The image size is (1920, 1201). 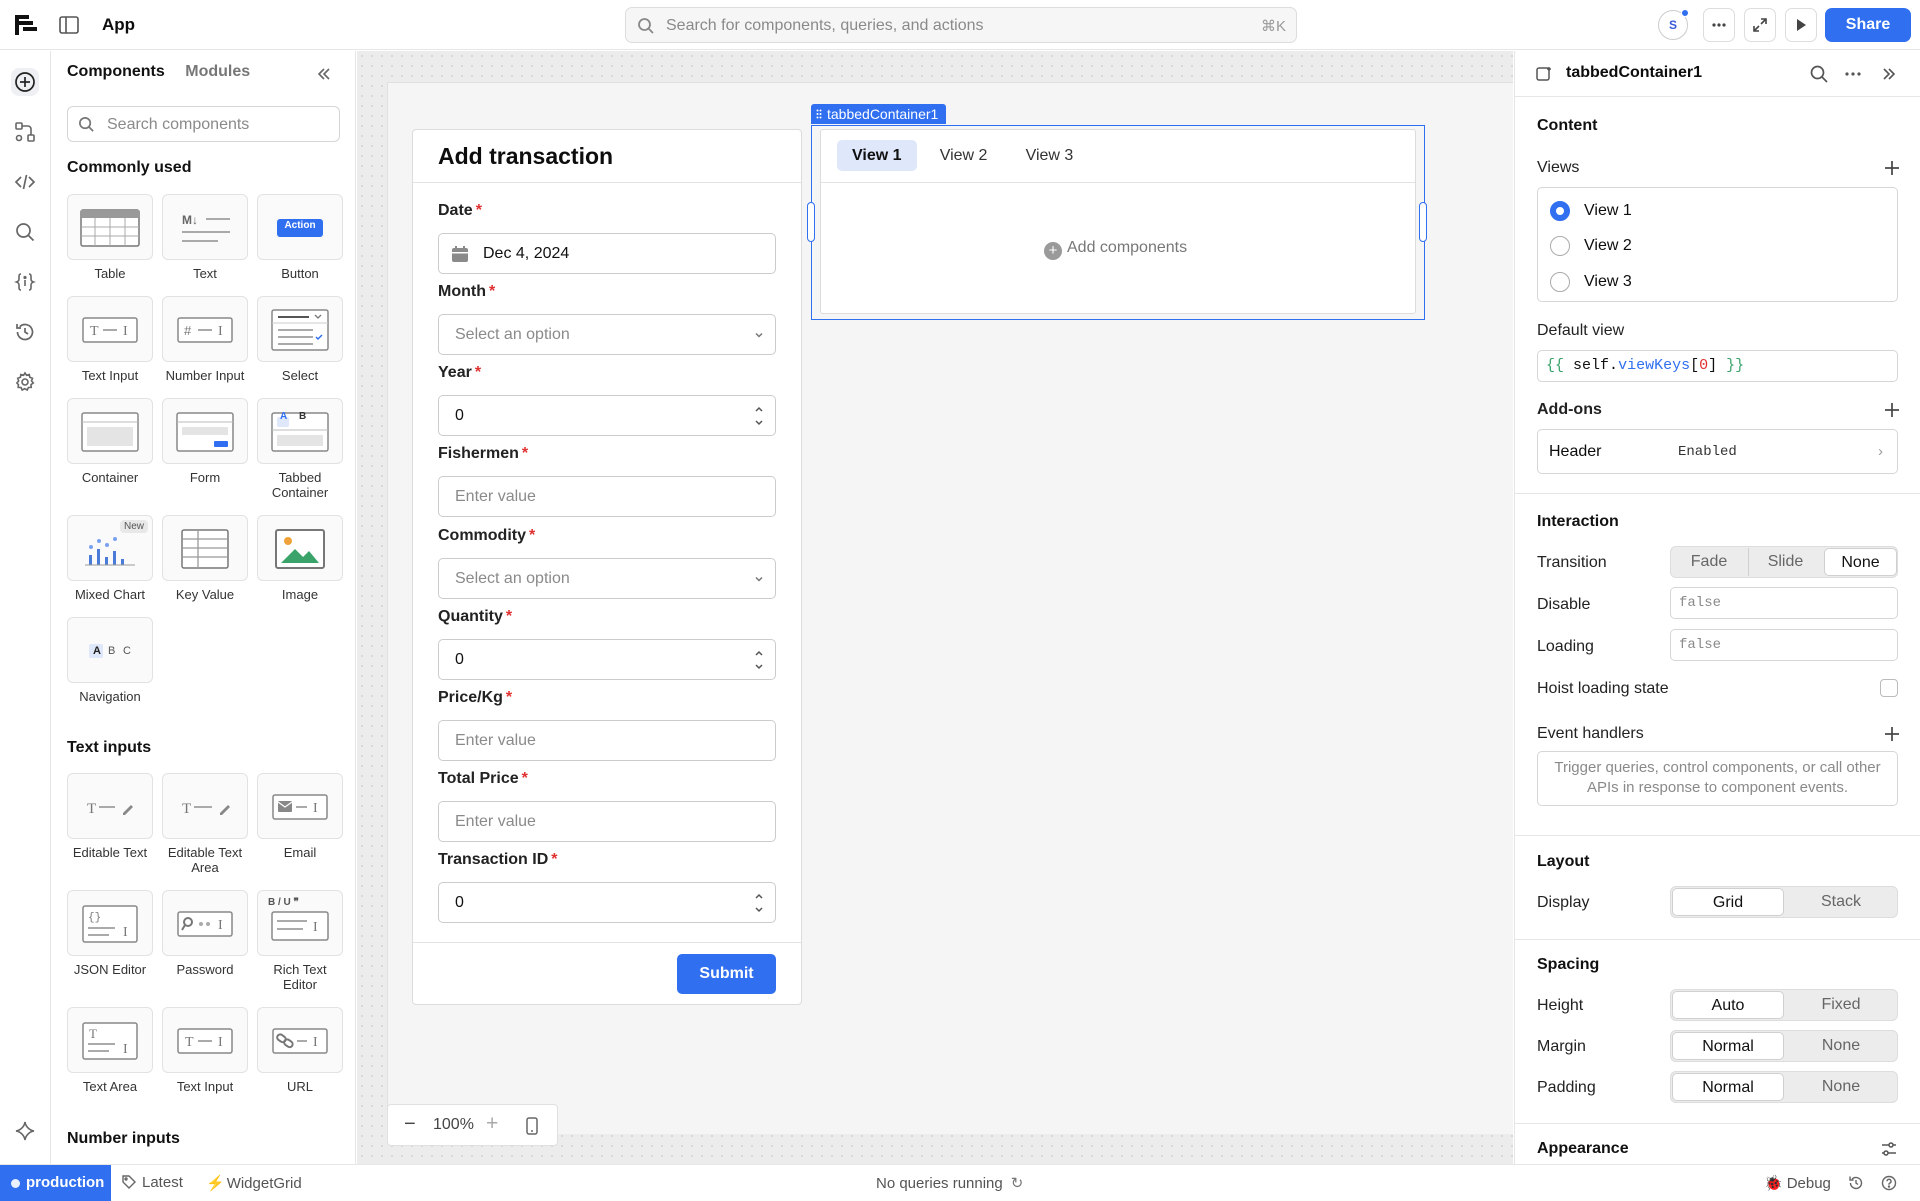 I want to click on drag-handle-icon, so click(x=819, y=114).